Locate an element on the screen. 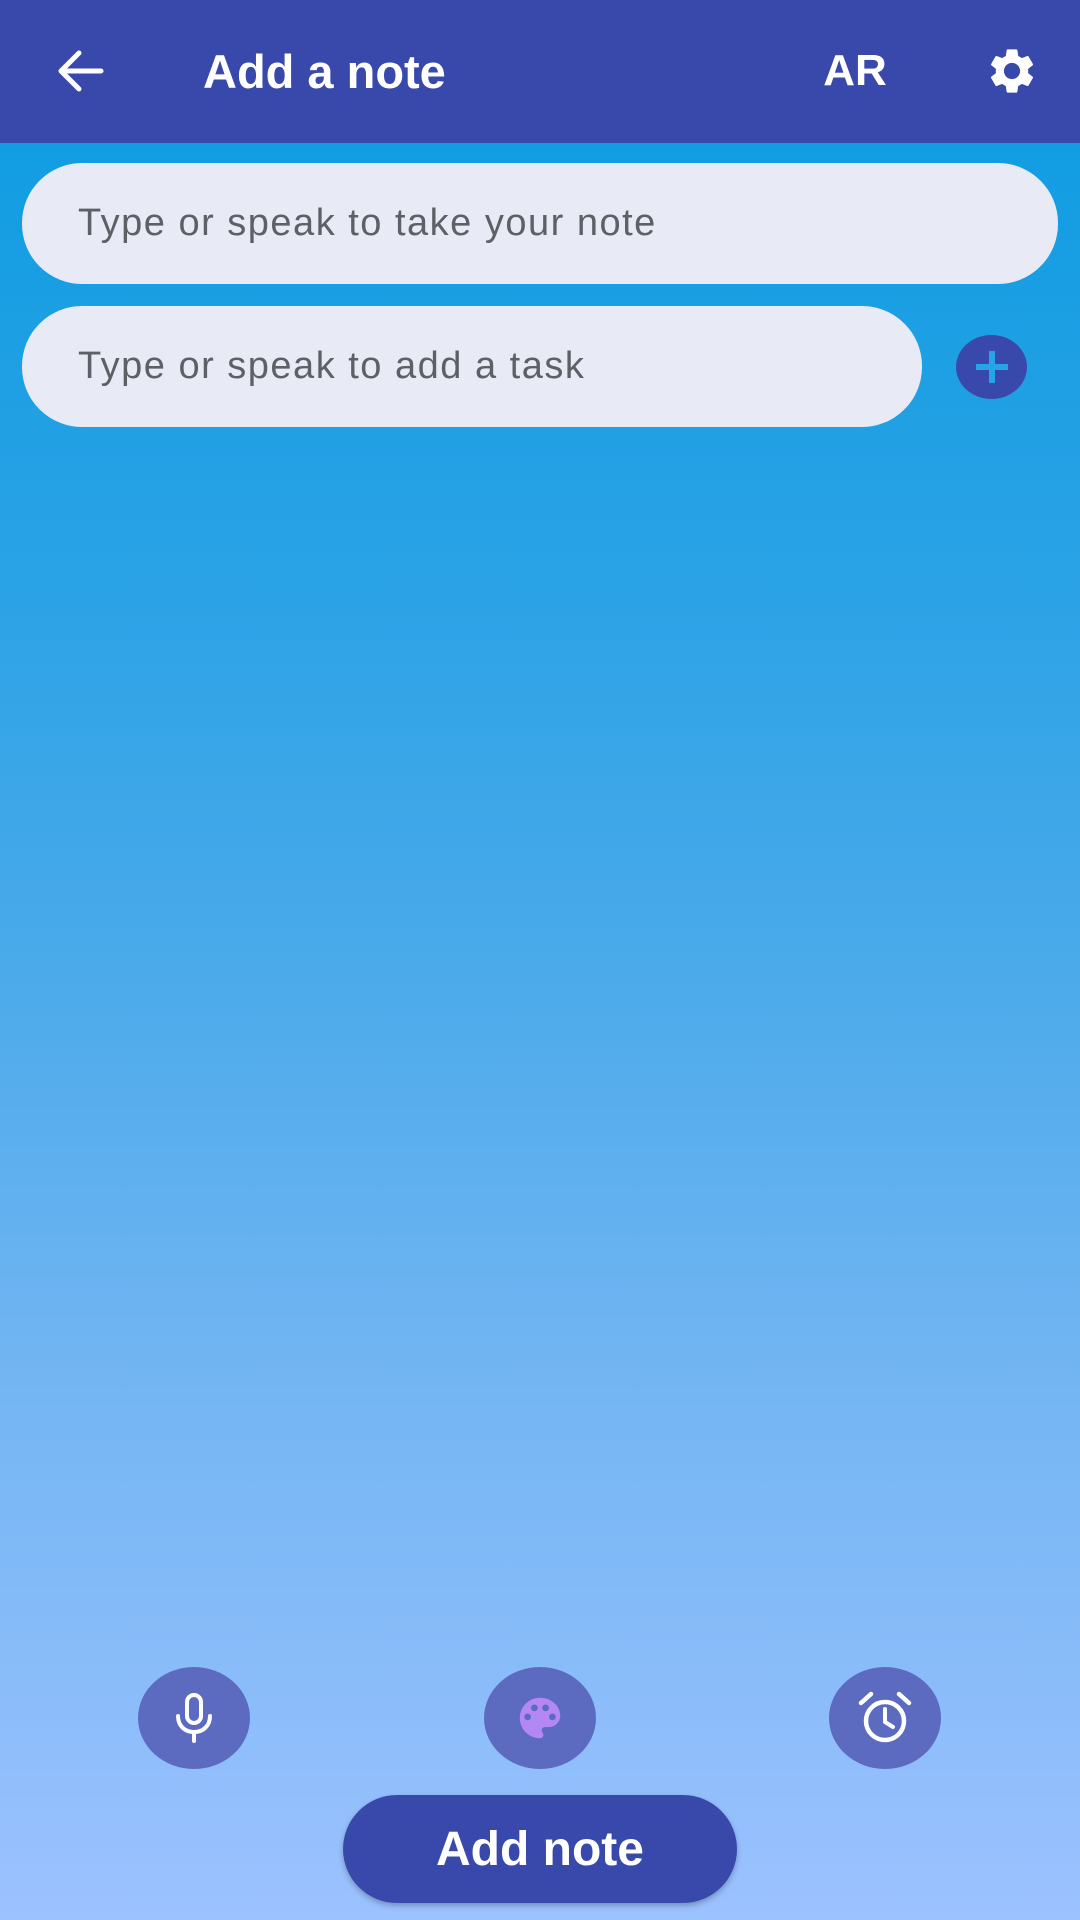 This screenshot has width=1080, height=1920. arrow-back-icon is located at coordinates (81, 71).